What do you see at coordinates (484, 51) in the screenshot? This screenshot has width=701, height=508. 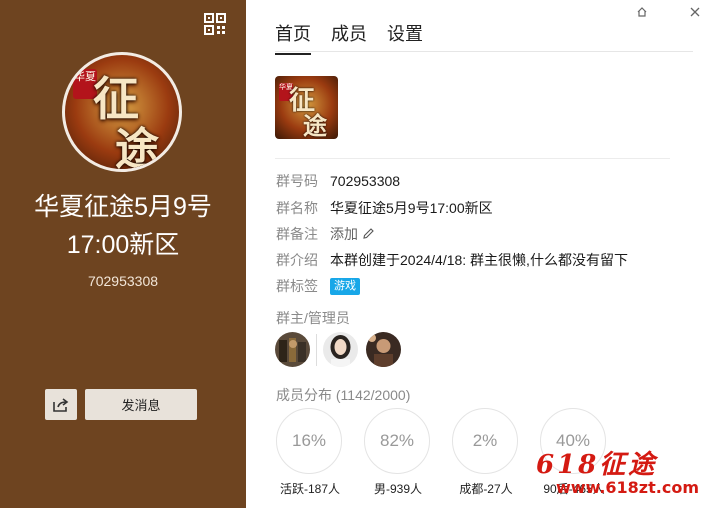 I see `tab-divider` at bounding box center [484, 51].